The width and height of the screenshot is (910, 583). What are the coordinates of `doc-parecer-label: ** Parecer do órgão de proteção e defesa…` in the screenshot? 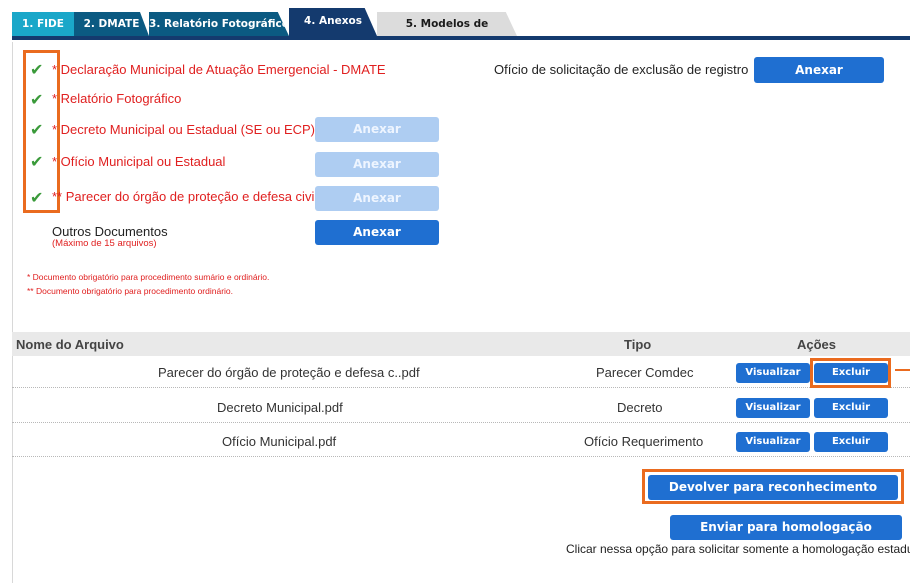 It's located at (185, 196).